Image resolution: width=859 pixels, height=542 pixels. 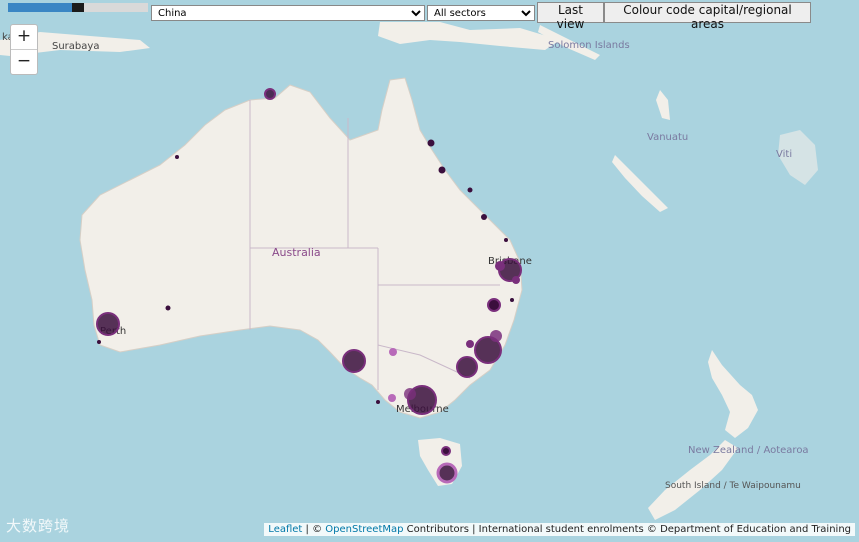 I want to click on marker-hobart, so click(x=447, y=473).